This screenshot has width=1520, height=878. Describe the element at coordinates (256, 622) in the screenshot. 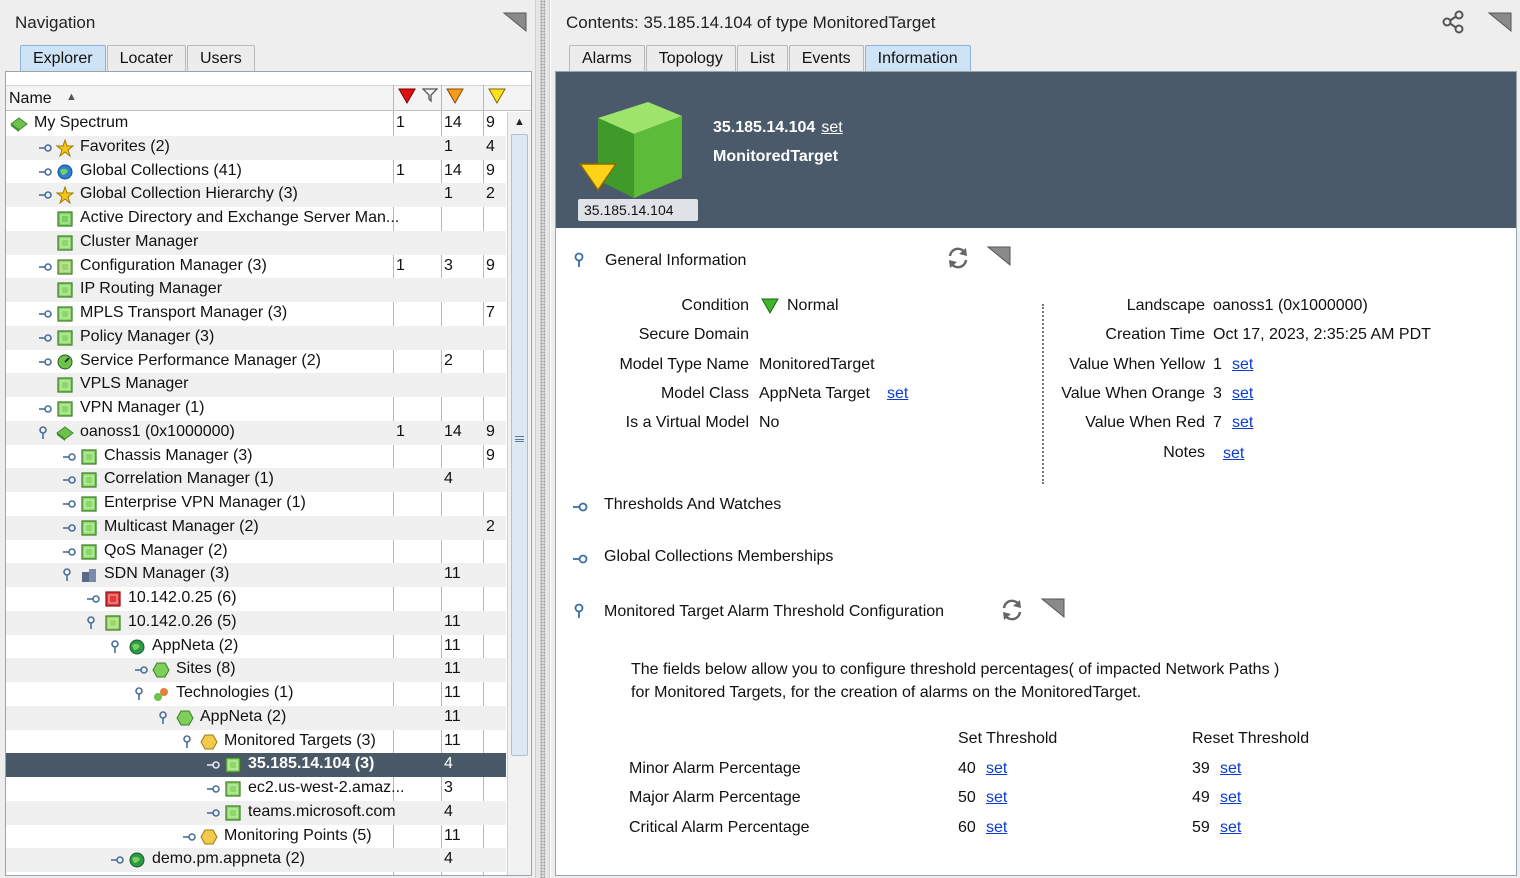

I see `tree-row: 10.142.0.26 (5) 11` at that location.